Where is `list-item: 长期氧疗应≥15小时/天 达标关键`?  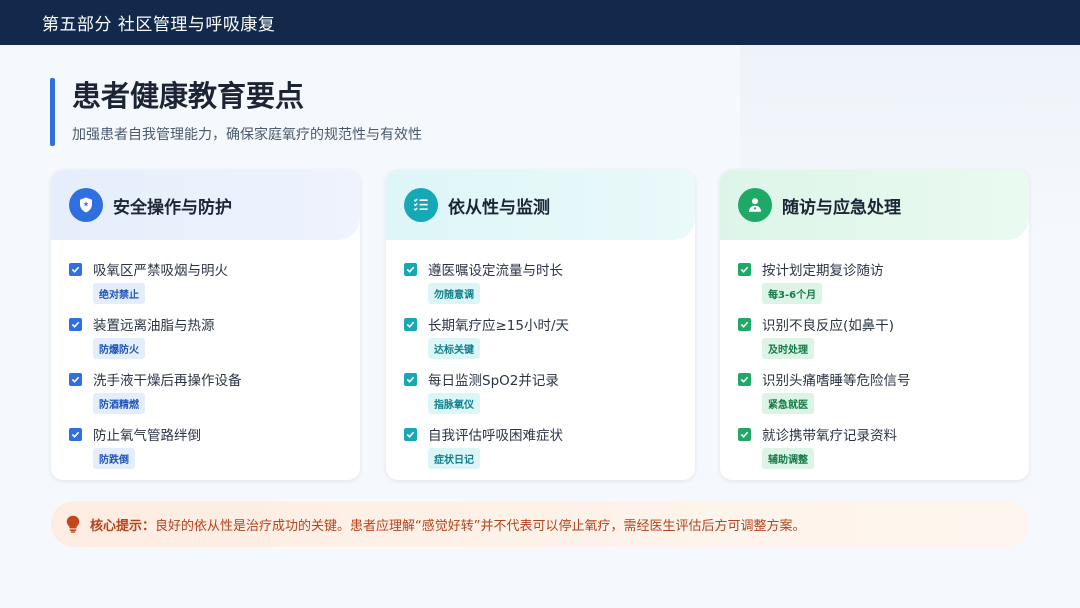
list-item: 长期氧疗应≥15小时/天 达标关键 is located at coordinates (549, 340).